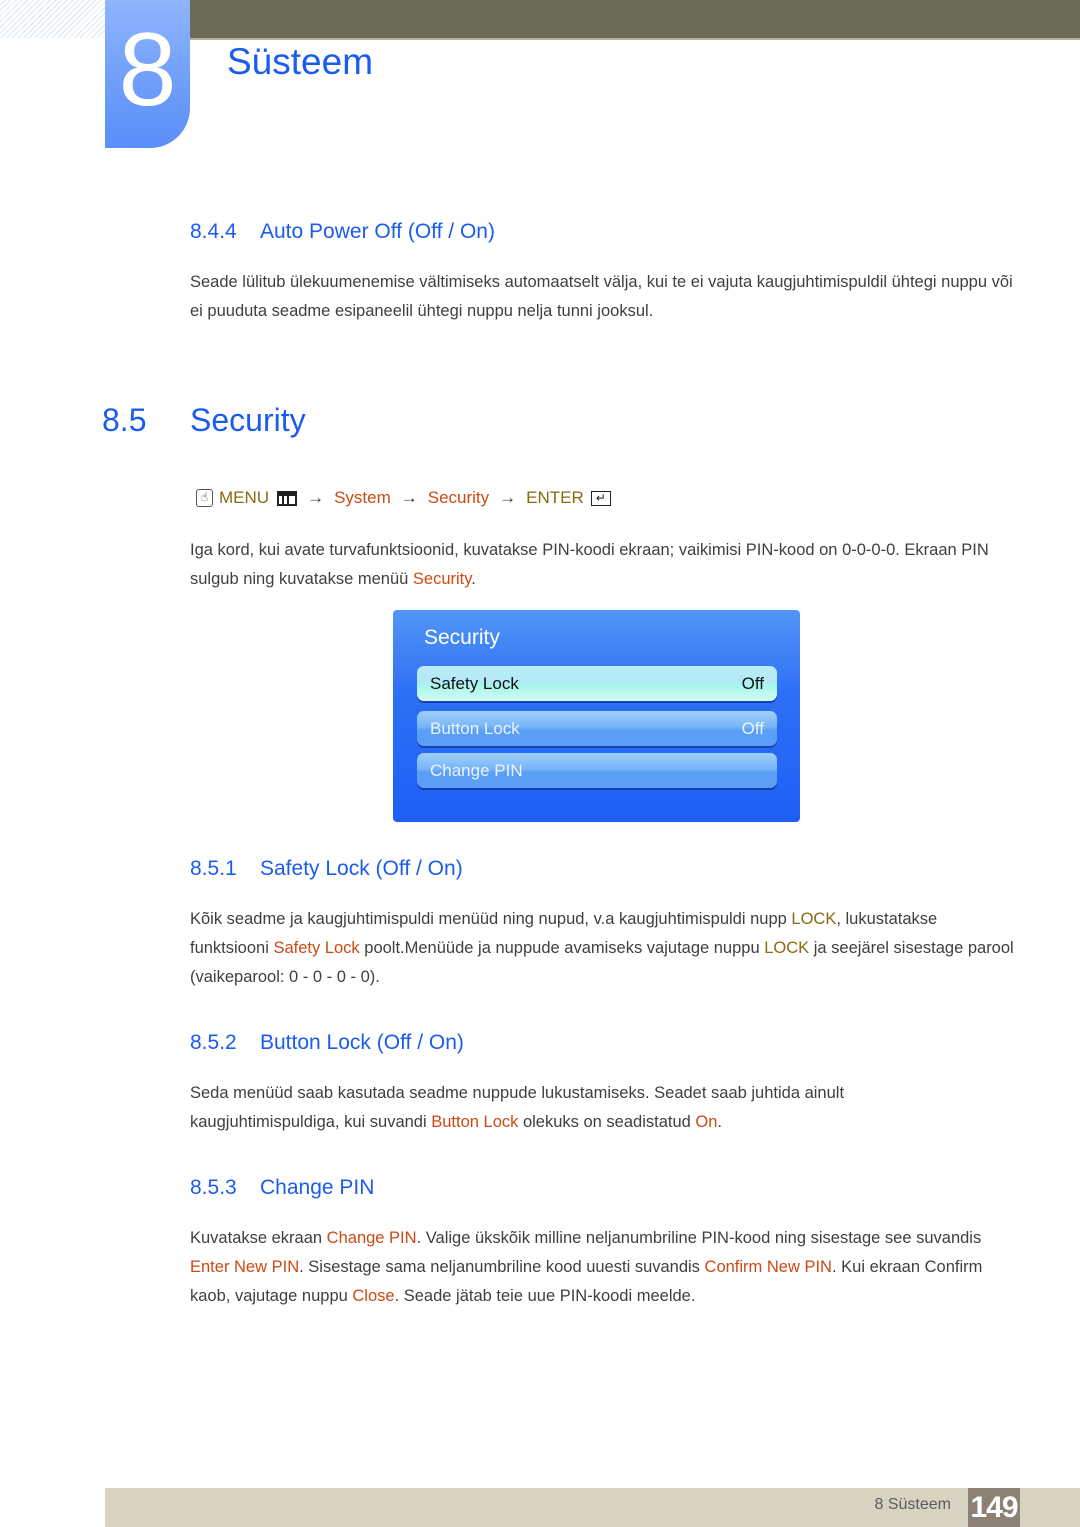 The width and height of the screenshot is (1080, 1527). Describe the element at coordinates (245, 1267) in the screenshot. I see `highlight-enter-new-pin: Enter New PIN` at that location.